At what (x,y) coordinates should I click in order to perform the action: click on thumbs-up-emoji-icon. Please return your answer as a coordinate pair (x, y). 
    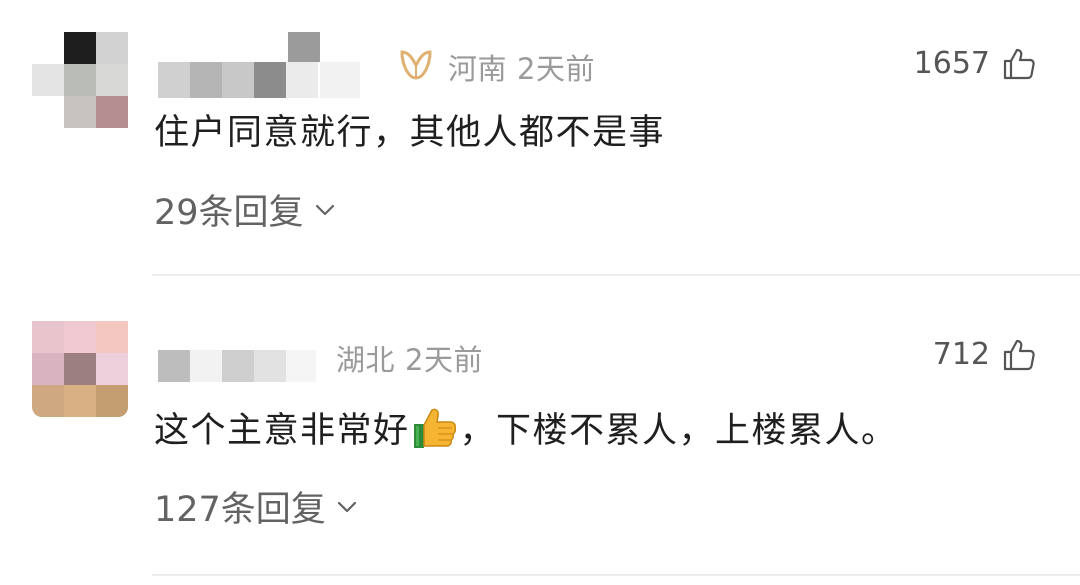
    Looking at the image, I should click on (434, 428).